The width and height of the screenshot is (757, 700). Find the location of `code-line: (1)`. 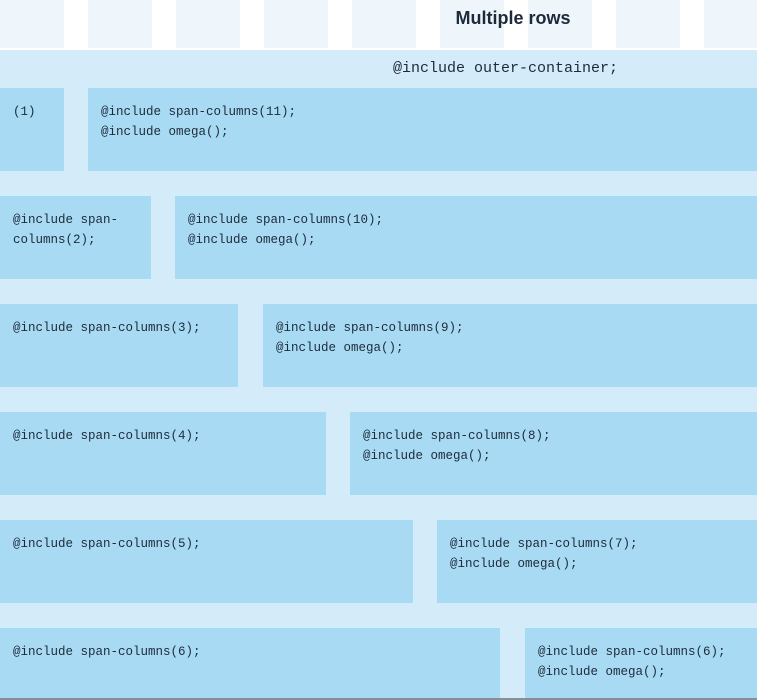

code-line: (1) is located at coordinates (24, 112).